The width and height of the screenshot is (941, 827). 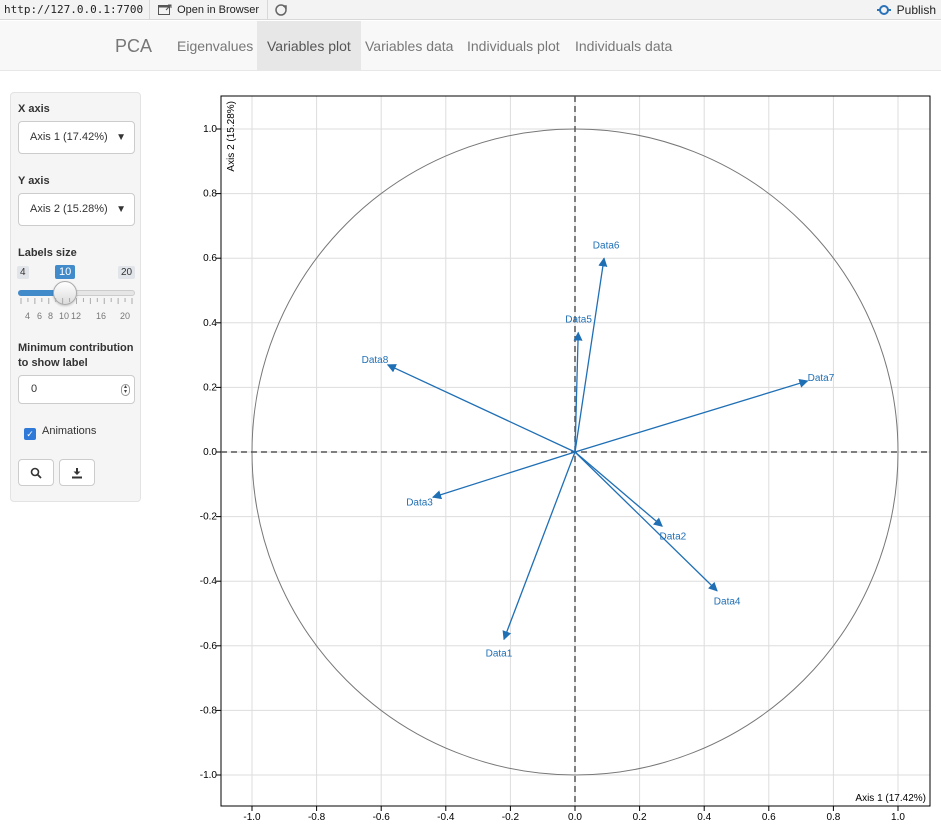 I want to click on x-axis-label: Axis 1 (17.42%), so click(x=890, y=798).